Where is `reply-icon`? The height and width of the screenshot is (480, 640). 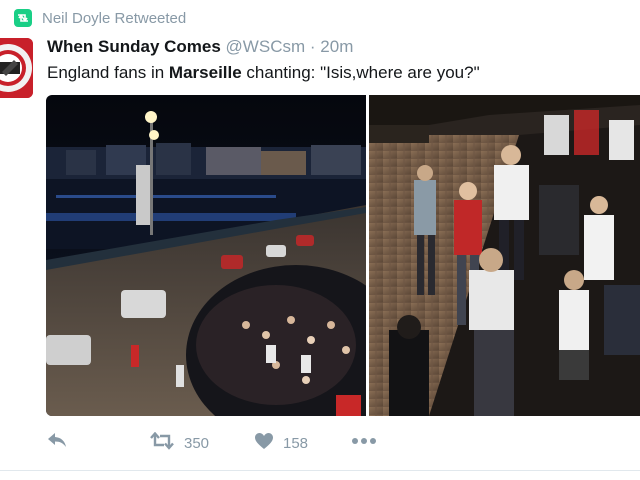 reply-icon is located at coordinates (57, 442).